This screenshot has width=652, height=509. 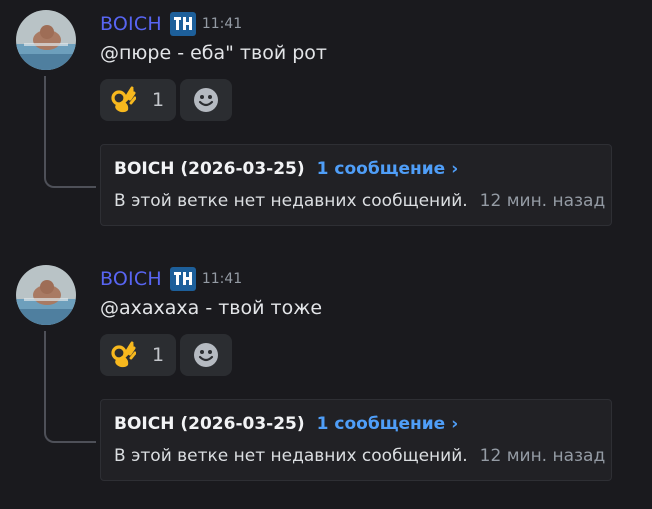 I want to click on message-text: @ахахаха - твой тоже, so click(x=211, y=308).